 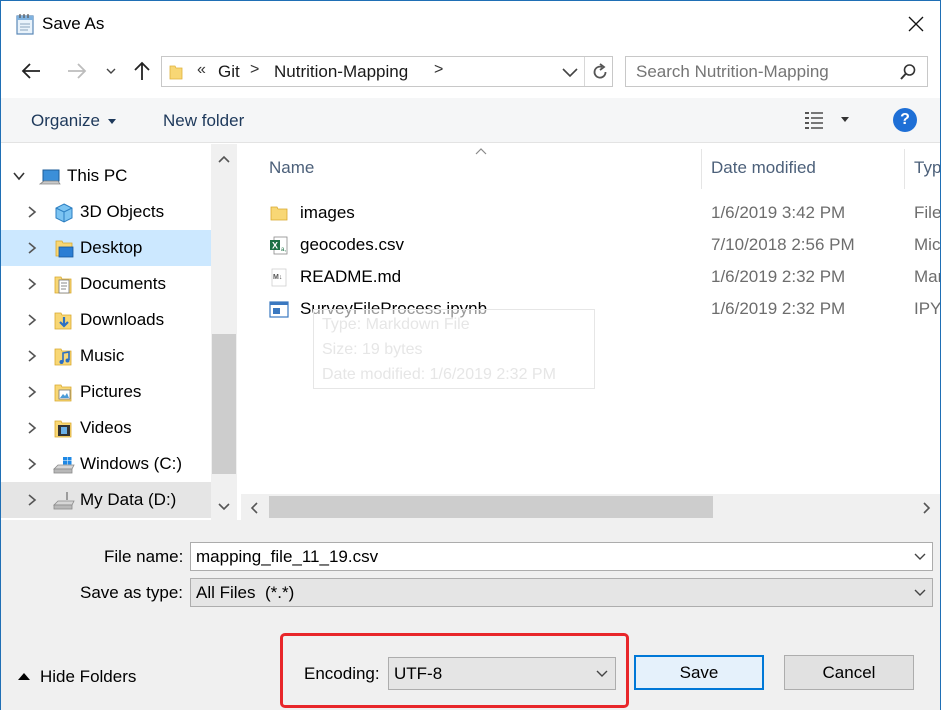 I want to click on file-date: 7/10/2018 2:56 PM, so click(x=783, y=244).